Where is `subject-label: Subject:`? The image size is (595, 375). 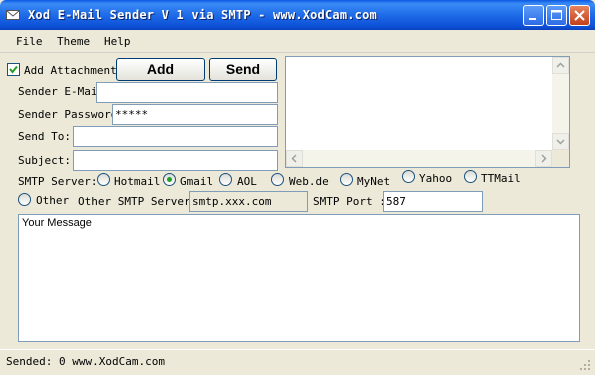
subject-label: Subject: is located at coordinates (44, 160).